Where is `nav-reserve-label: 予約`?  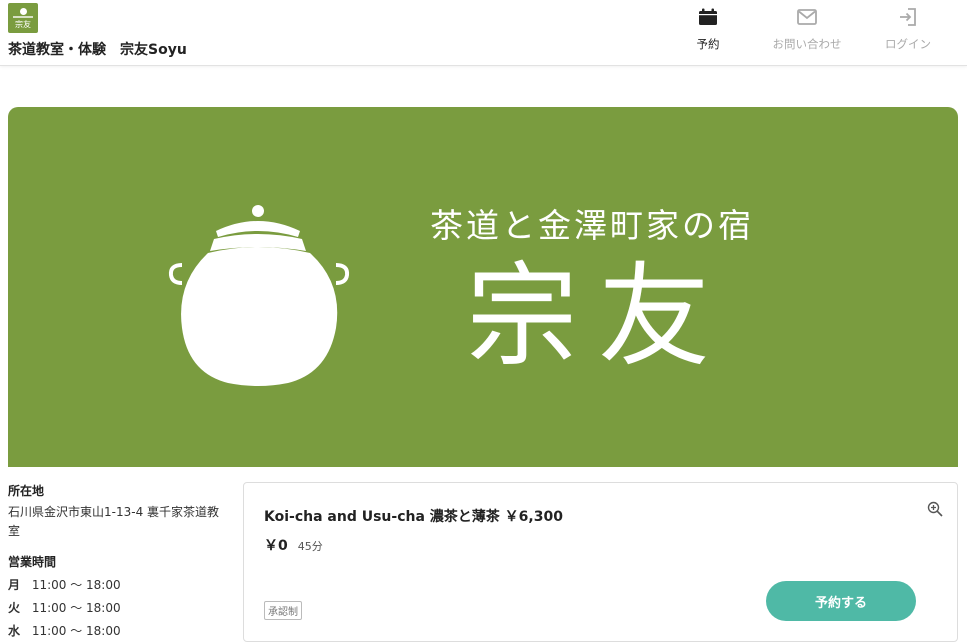 nav-reserve-label: 予約 is located at coordinates (708, 44).